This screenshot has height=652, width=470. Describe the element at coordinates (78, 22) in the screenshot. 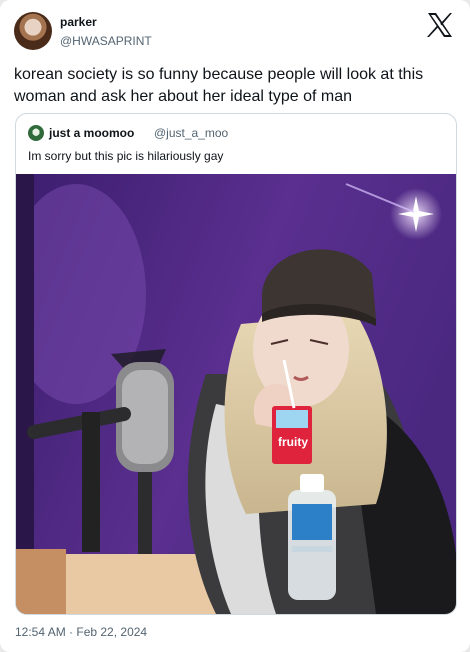

I see `author-name: parker` at that location.